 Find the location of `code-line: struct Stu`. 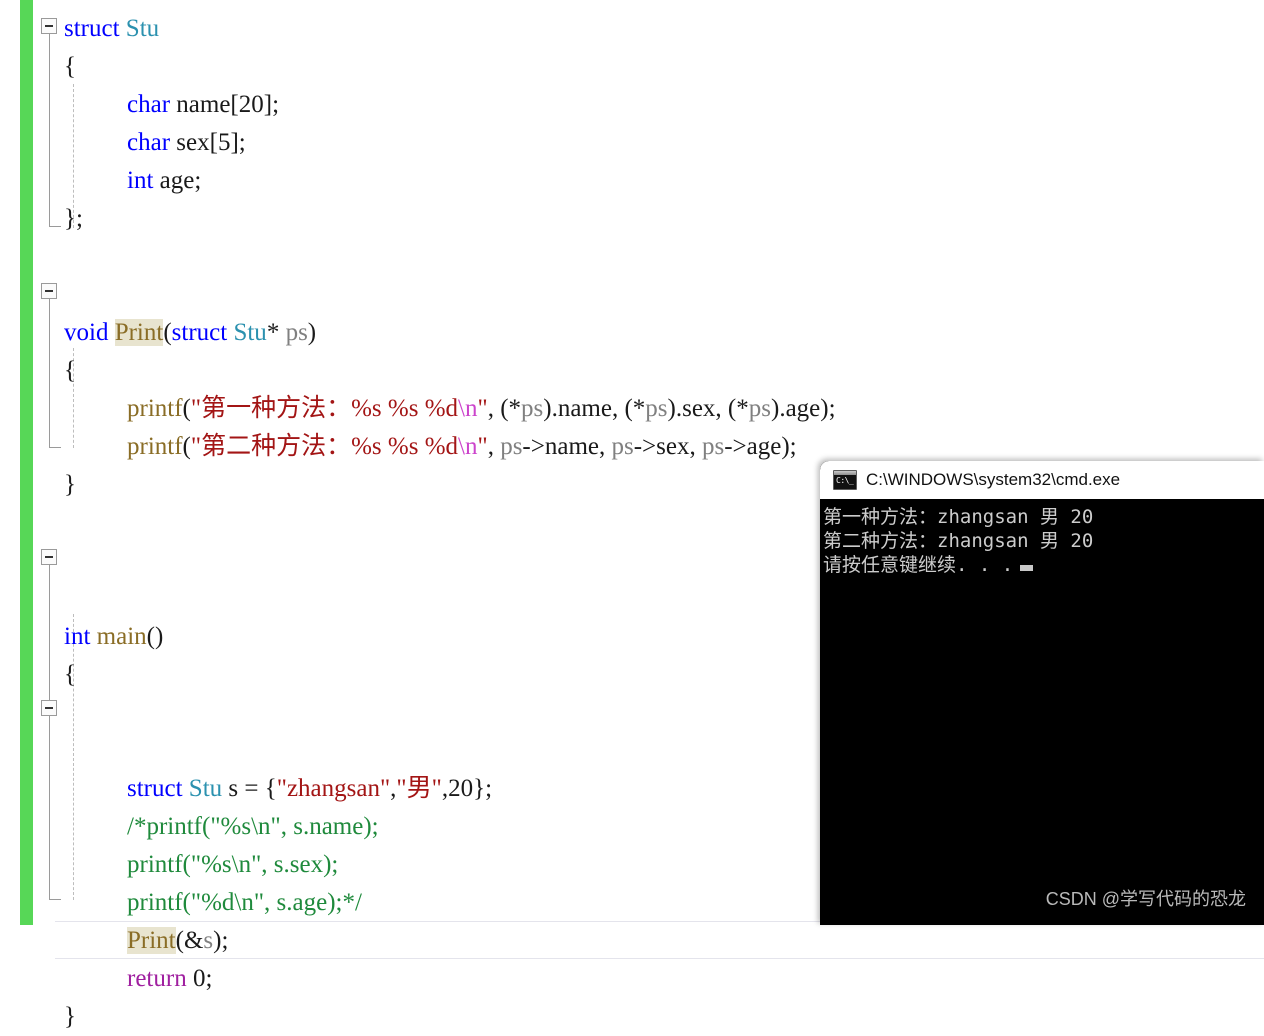

code-line: struct Stu is located at coordinates (632, 29).